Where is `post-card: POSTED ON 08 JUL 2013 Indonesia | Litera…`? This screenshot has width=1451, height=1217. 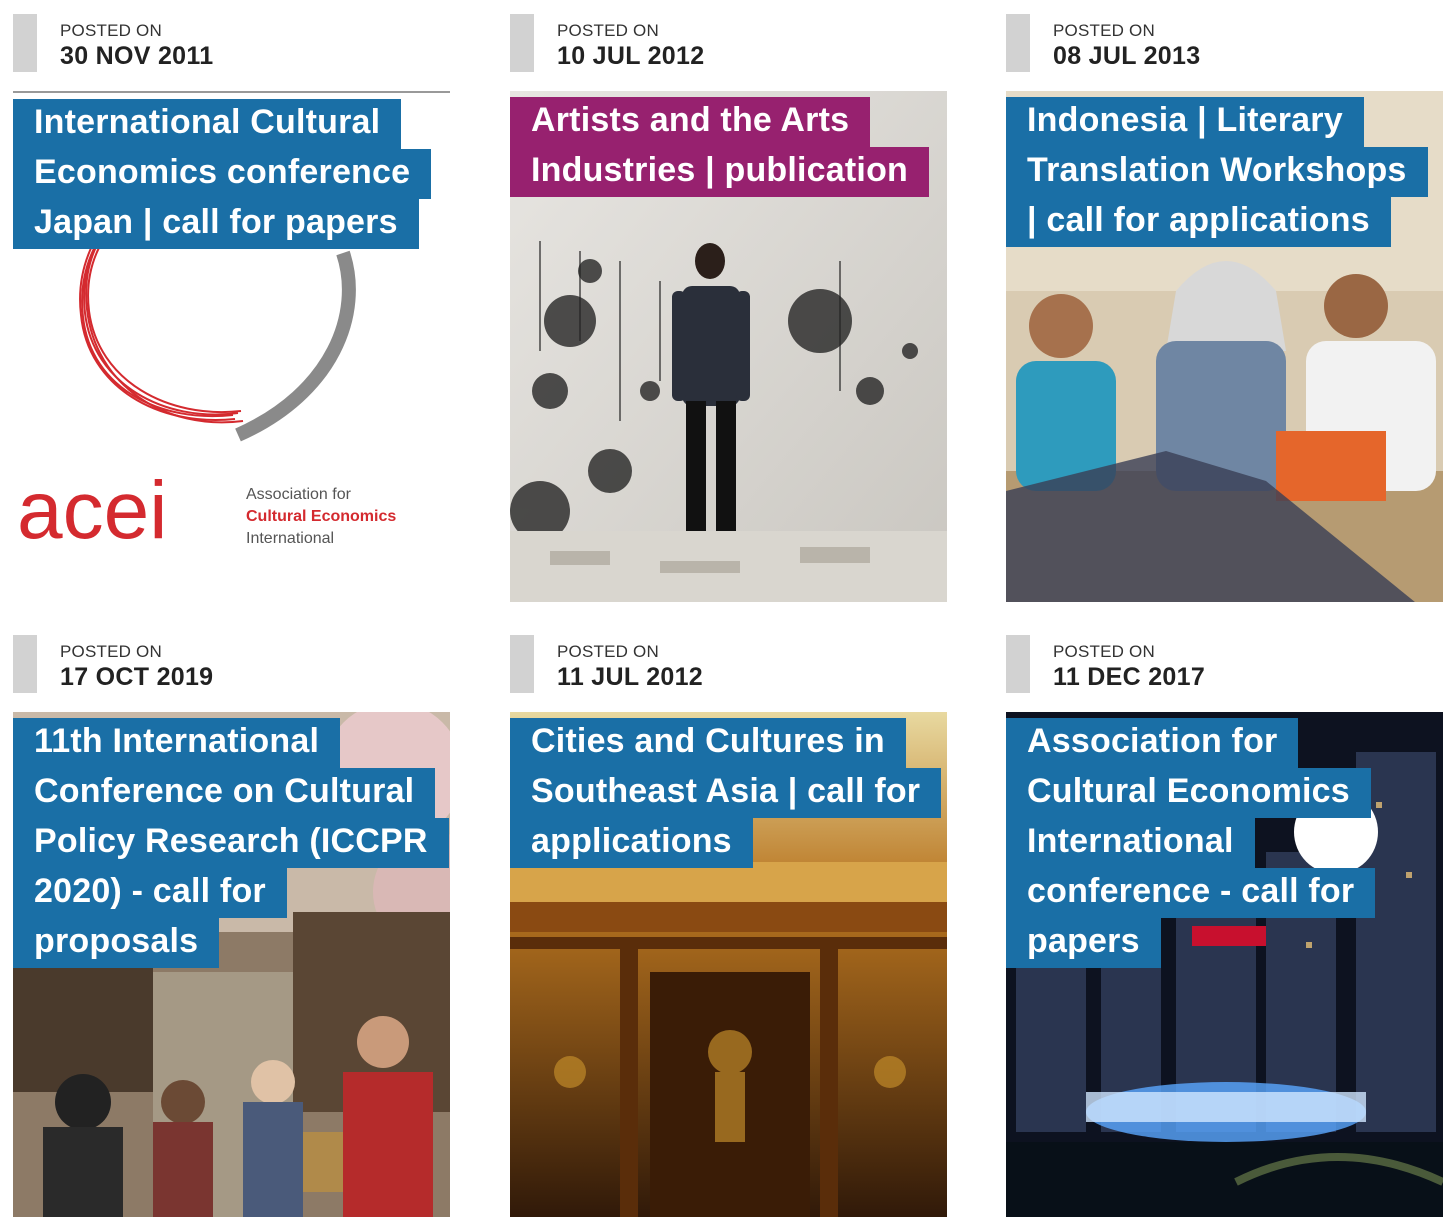
post-card: POSTED ON 08 JUL 2013 Indonesia | Litera… is located at coordinates (1224, 301).